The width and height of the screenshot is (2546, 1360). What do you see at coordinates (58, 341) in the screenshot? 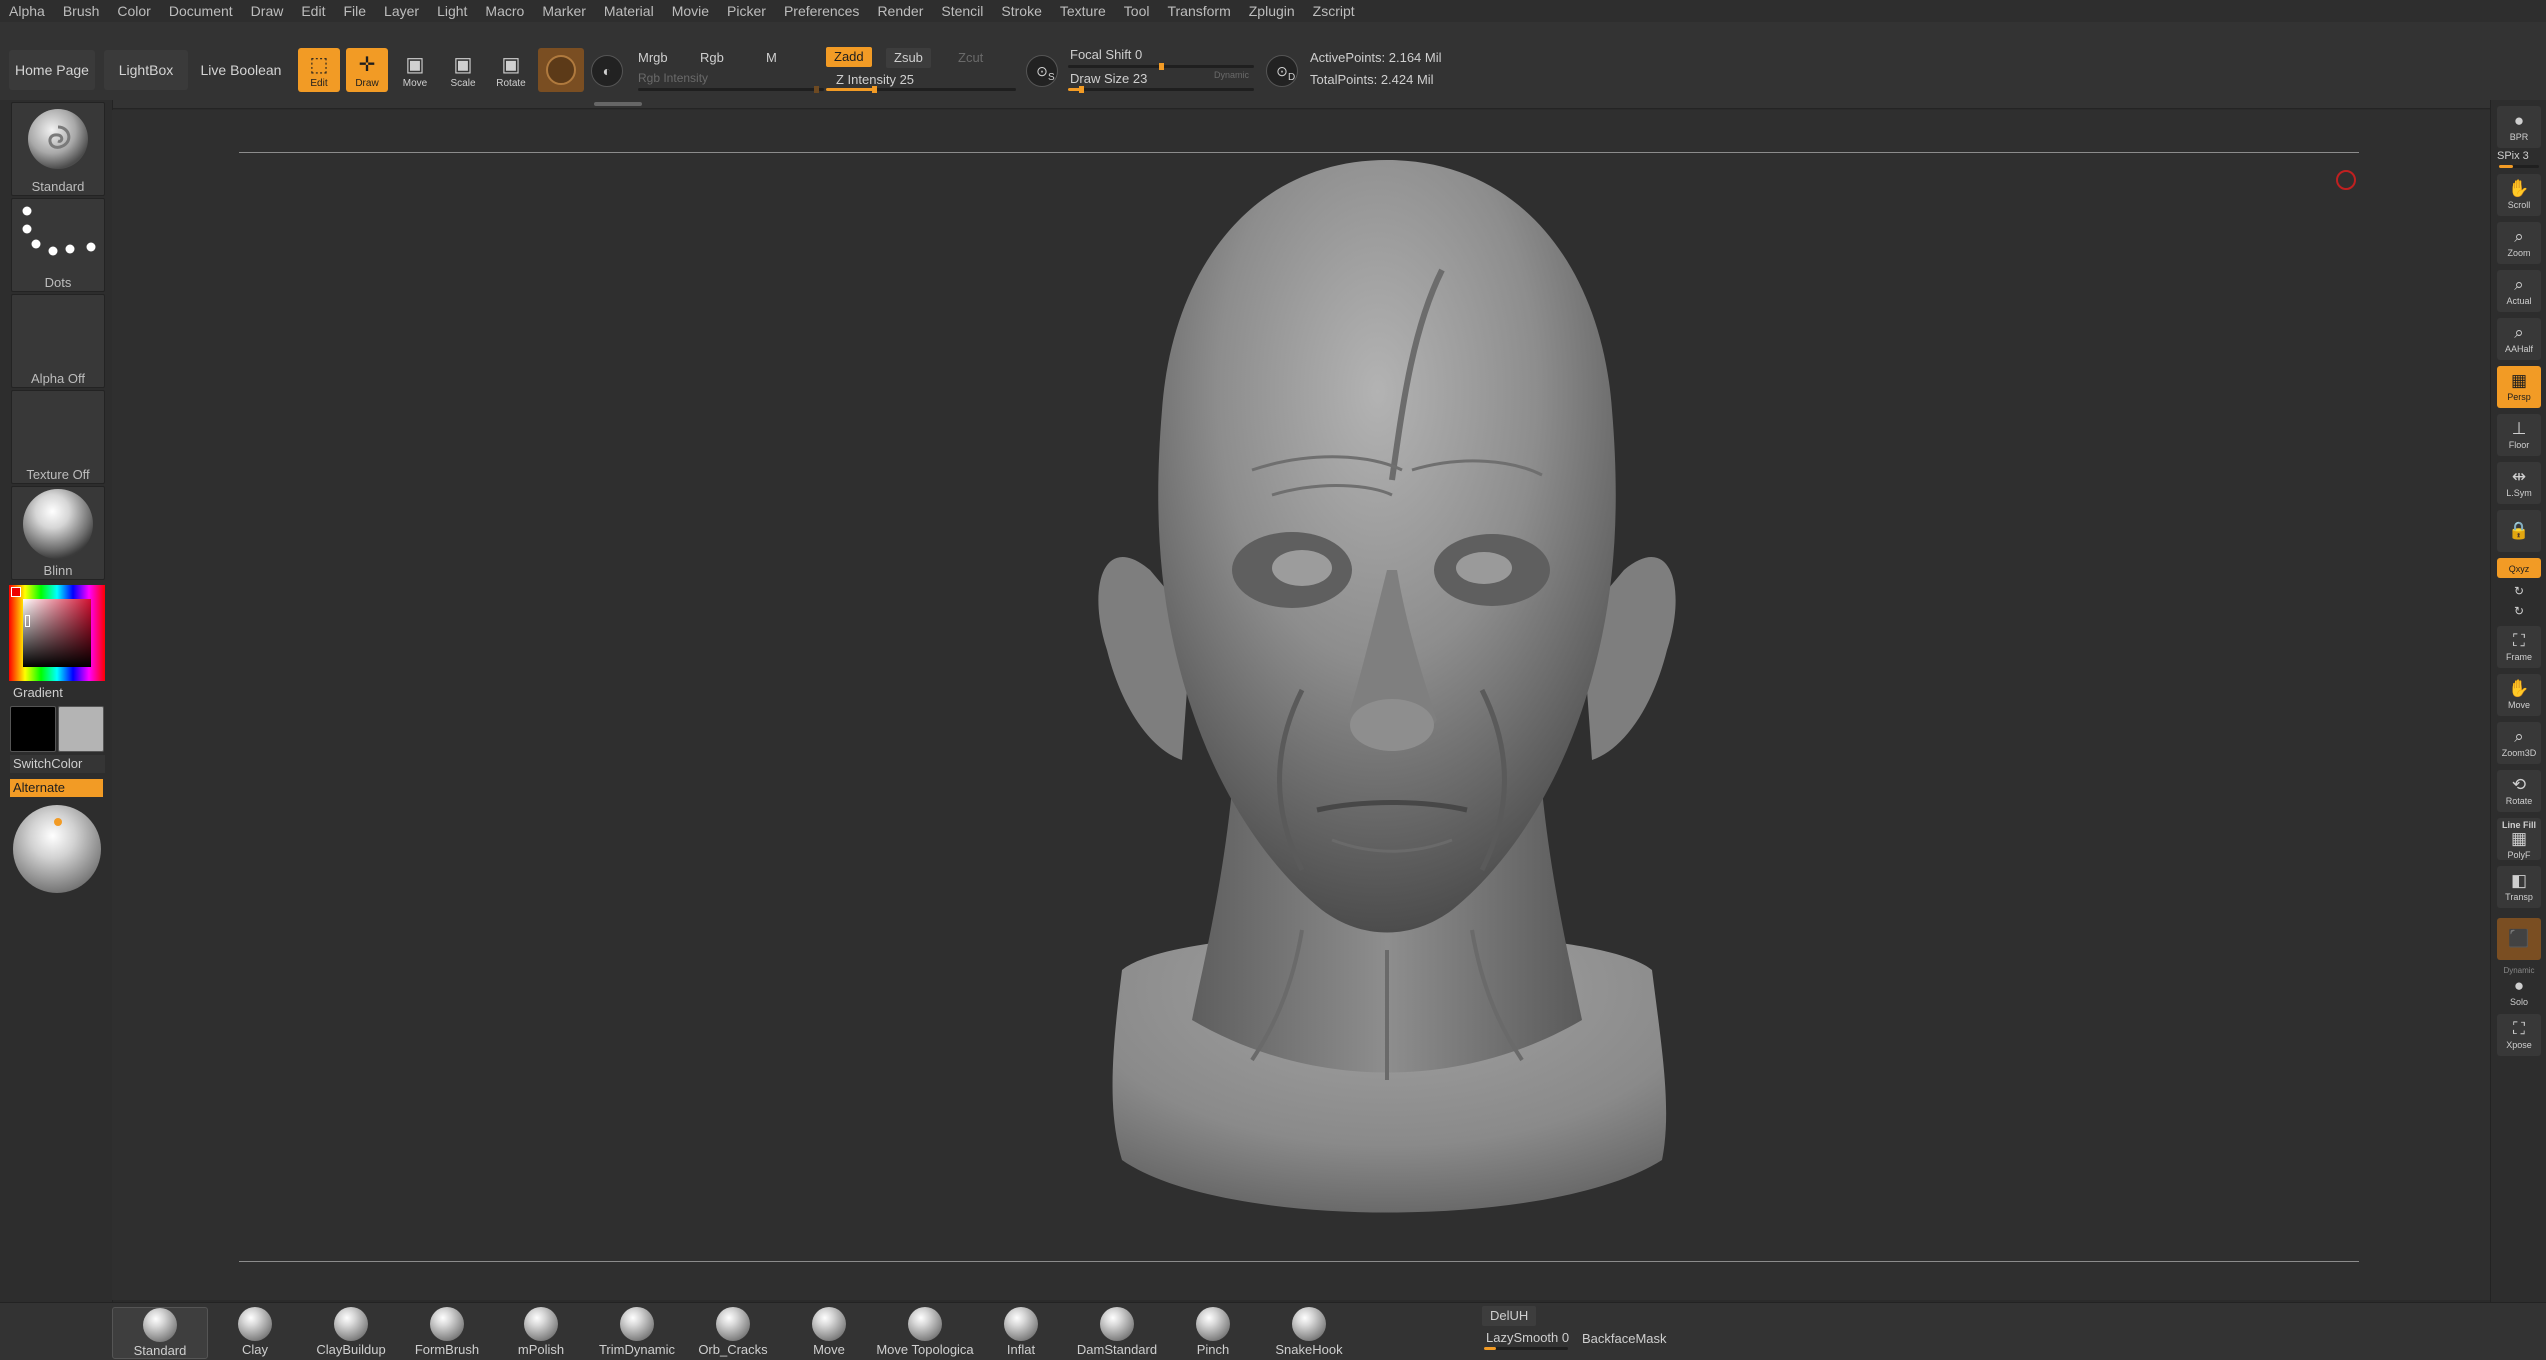
I see `alpha-selector: Alpha Off` at bounding box center [58, 341].